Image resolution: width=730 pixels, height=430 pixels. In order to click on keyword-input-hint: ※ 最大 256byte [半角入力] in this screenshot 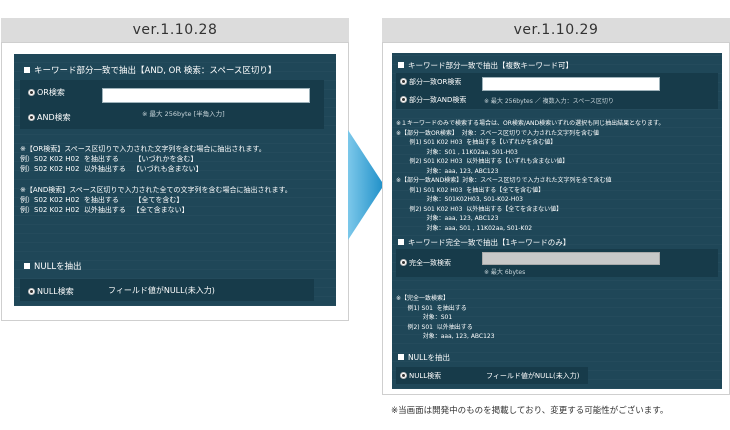, I will do `click(183, 114)`.